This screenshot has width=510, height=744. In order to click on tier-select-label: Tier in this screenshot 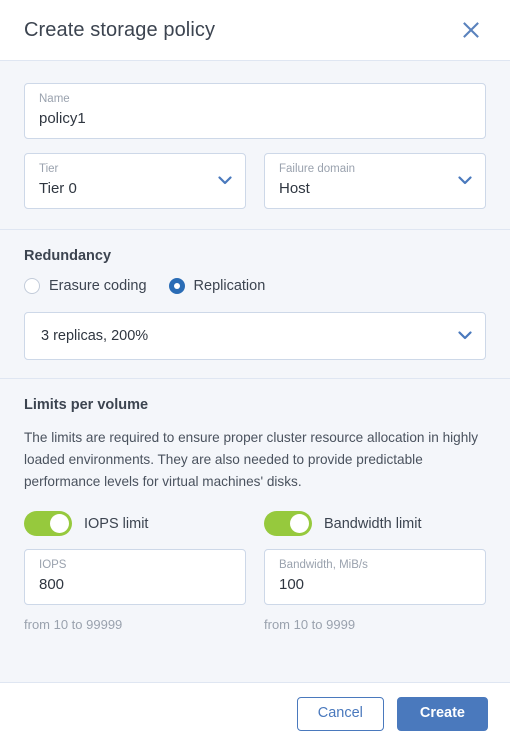, I will do `click(49, 169)`.